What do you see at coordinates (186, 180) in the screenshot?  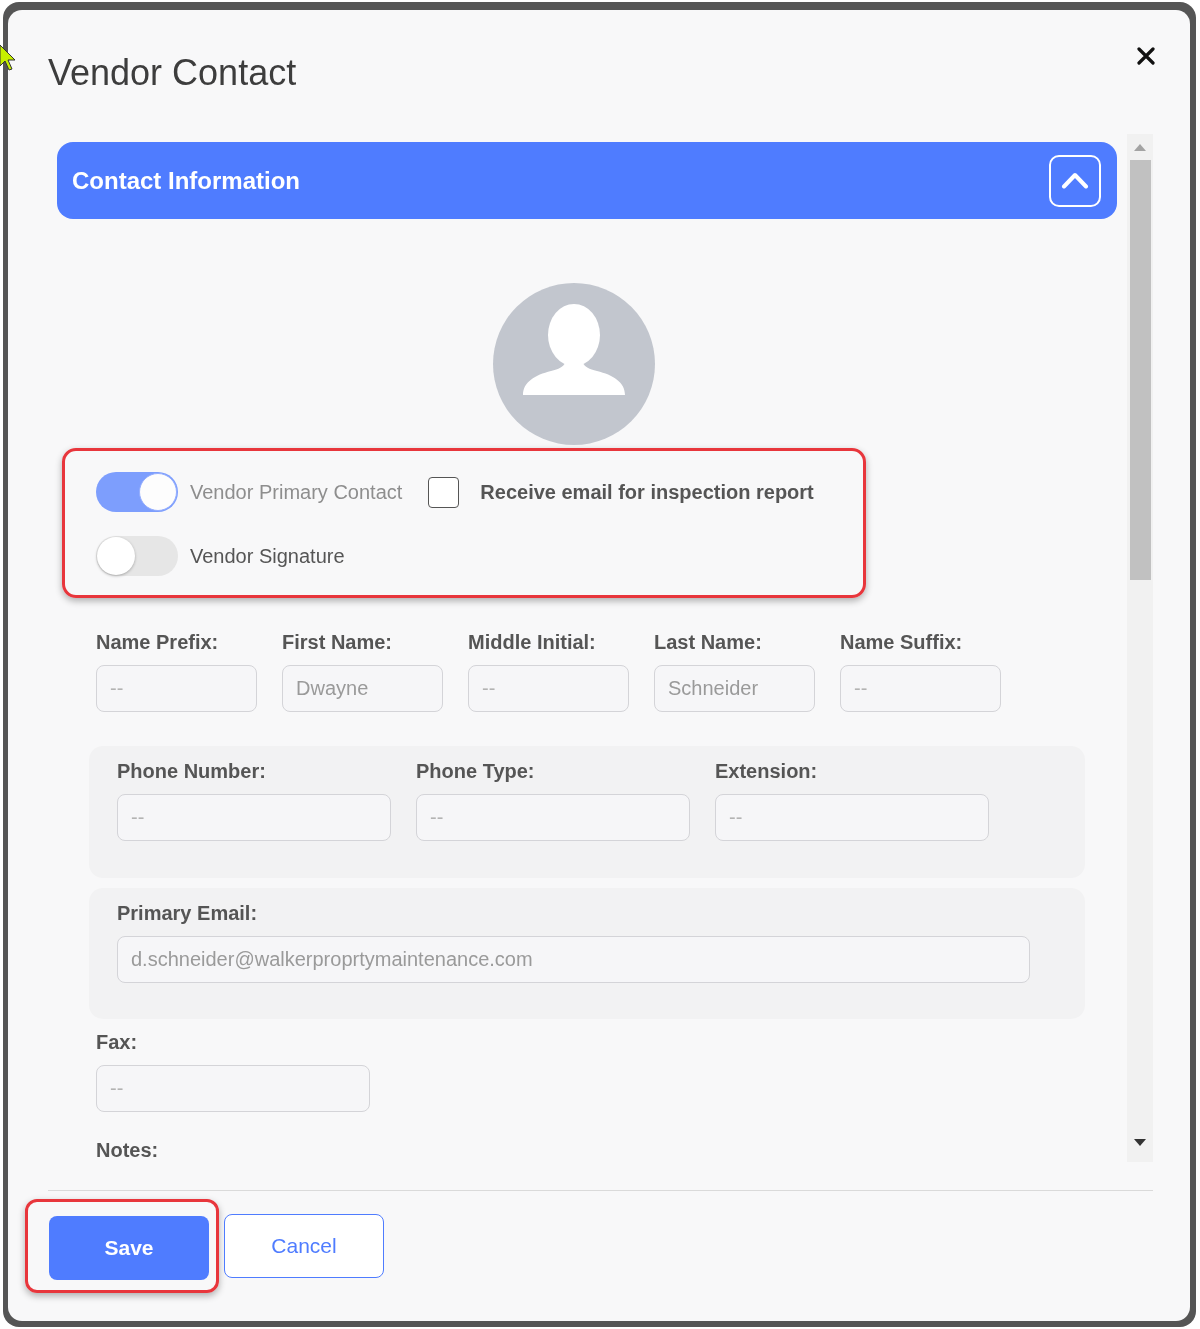 I see `section-title: Contact Information` at bounding box center [186, 180].